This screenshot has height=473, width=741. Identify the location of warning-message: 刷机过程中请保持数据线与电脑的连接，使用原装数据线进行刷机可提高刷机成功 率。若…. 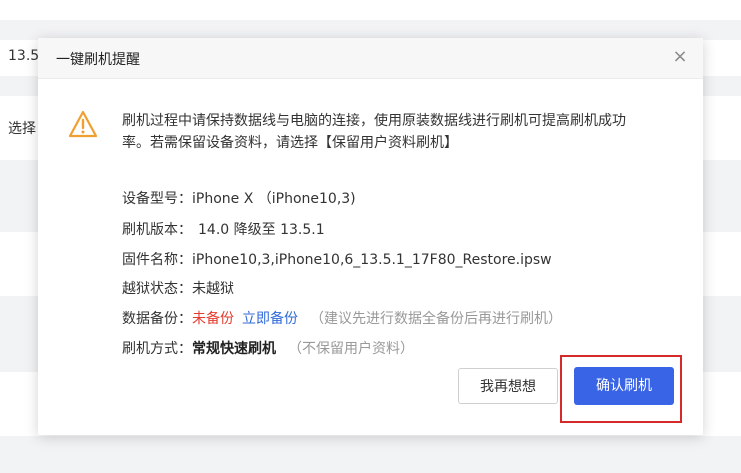
(402, 132).